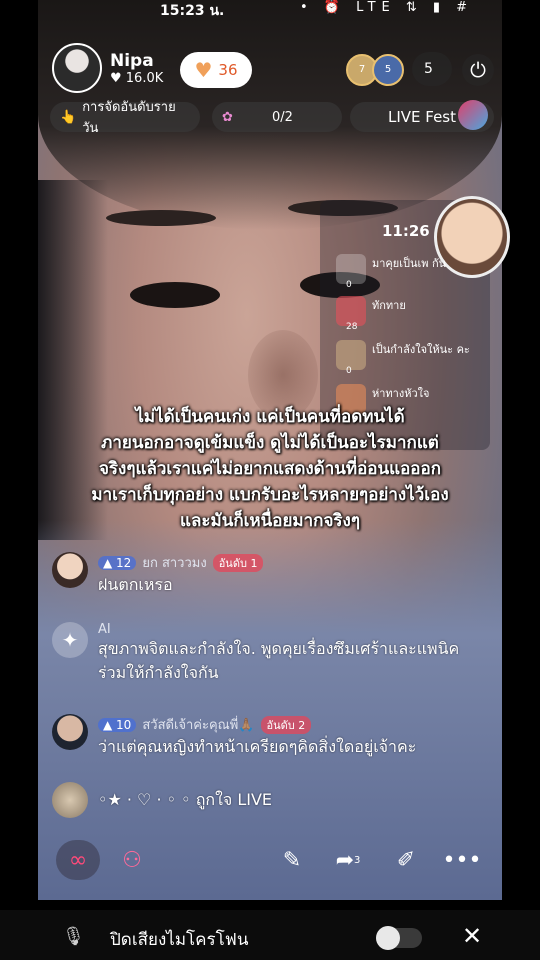  Describe the element at coordinates (228, 70) in the screenshot. I see `like-count: 36` at that location.